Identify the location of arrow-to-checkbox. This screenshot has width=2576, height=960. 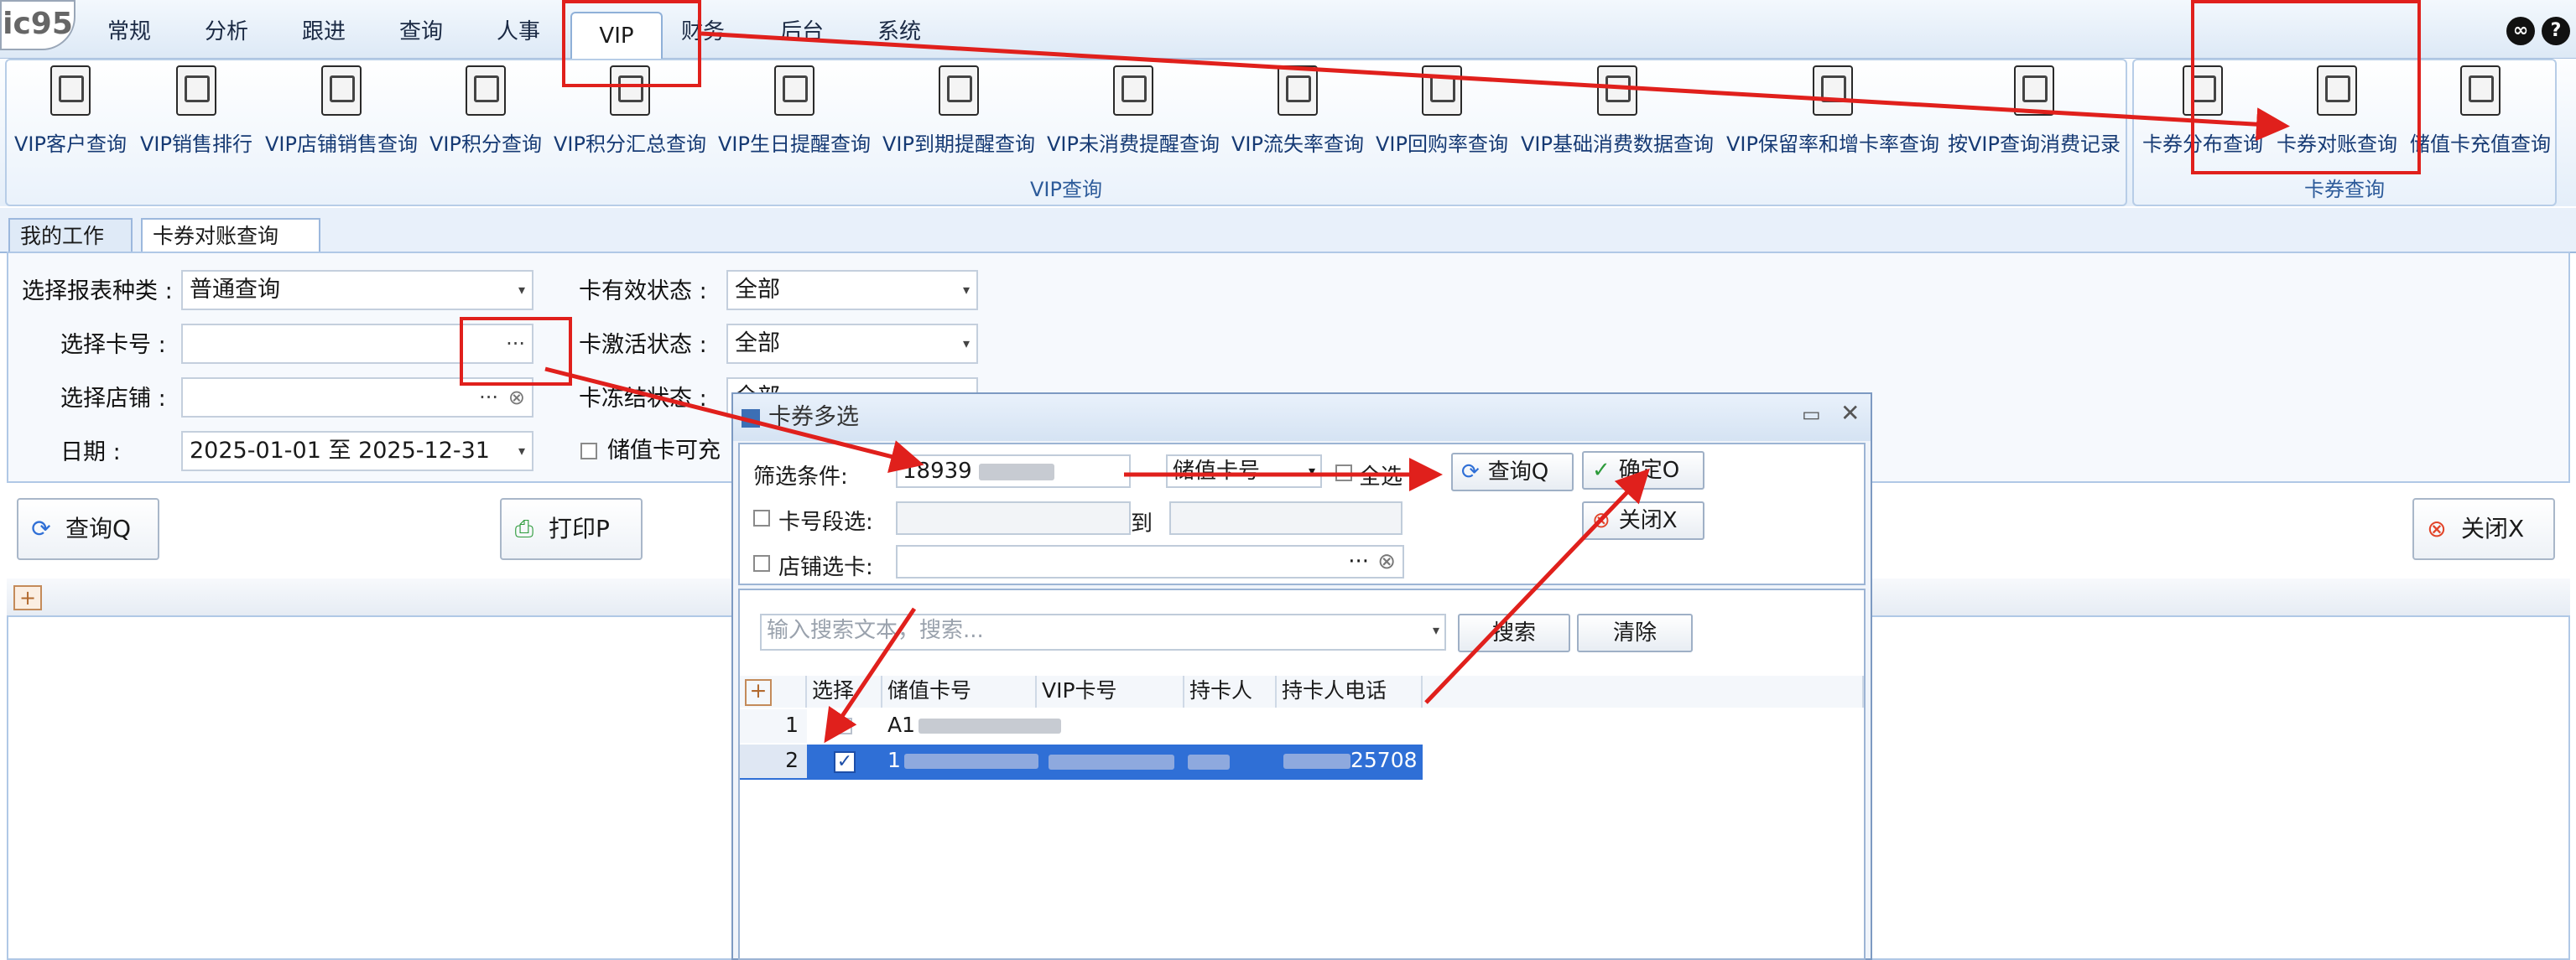
(870, 675).